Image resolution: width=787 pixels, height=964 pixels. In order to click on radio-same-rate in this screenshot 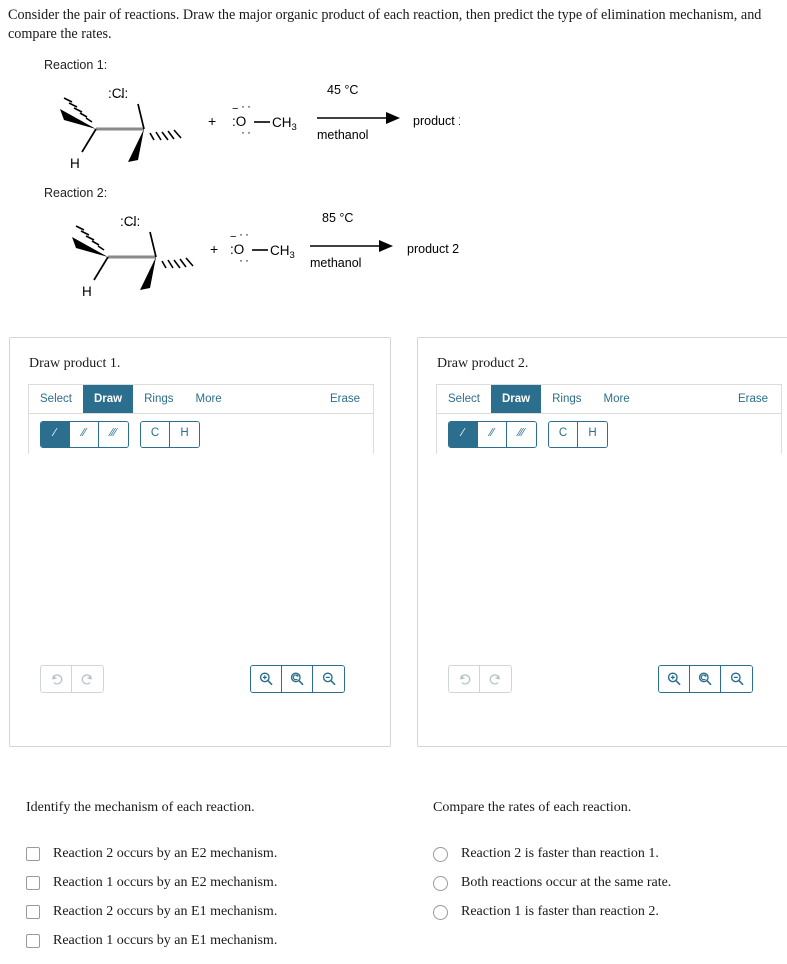, I will do `click(440, 883)`.